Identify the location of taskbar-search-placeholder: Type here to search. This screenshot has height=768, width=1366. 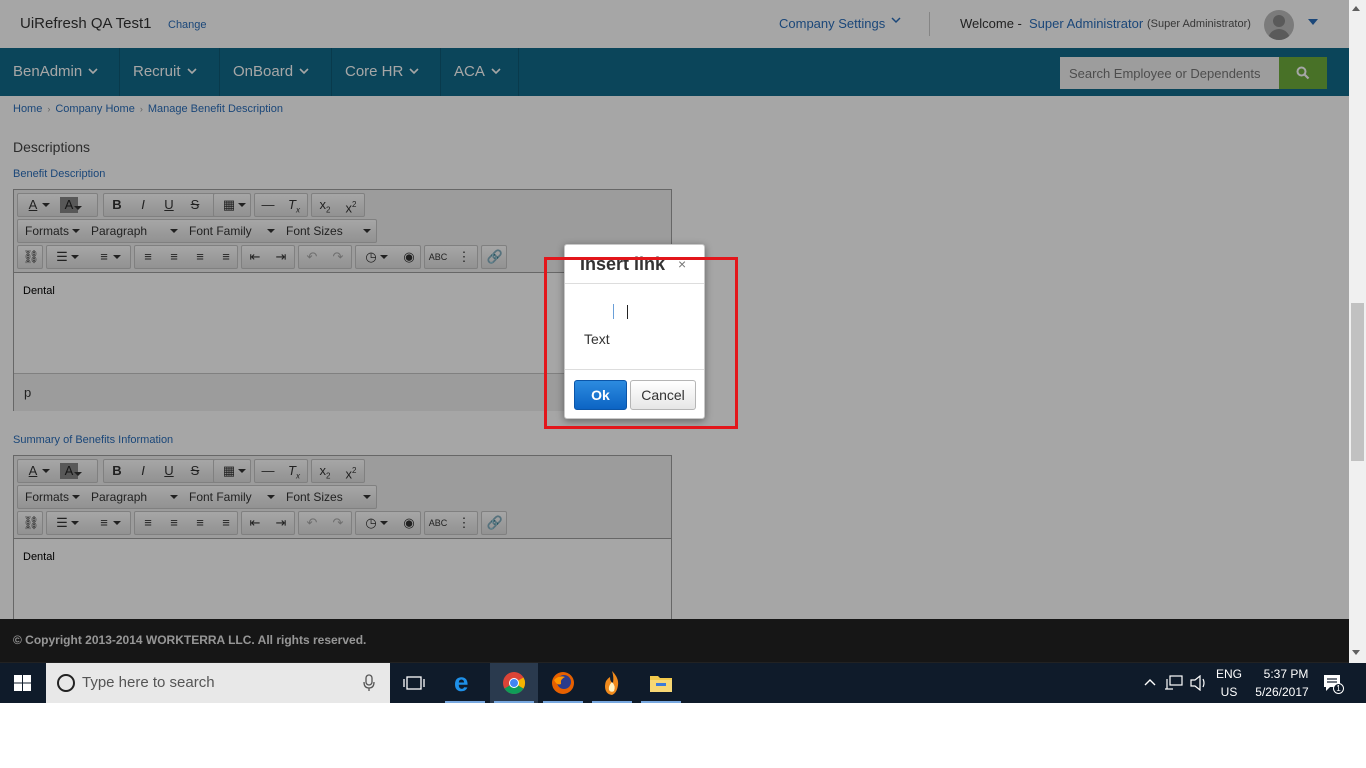
(148, 682).